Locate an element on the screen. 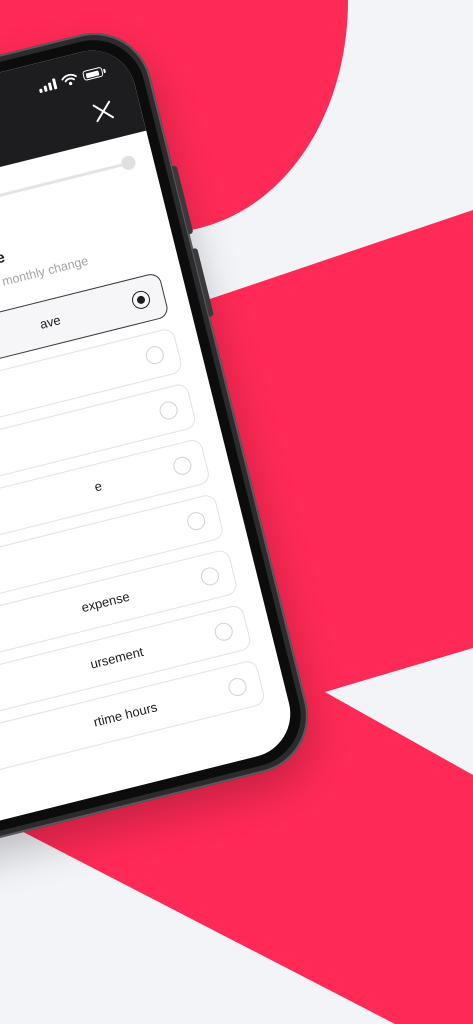  wifi-icon is located at coordinates (69, 79).